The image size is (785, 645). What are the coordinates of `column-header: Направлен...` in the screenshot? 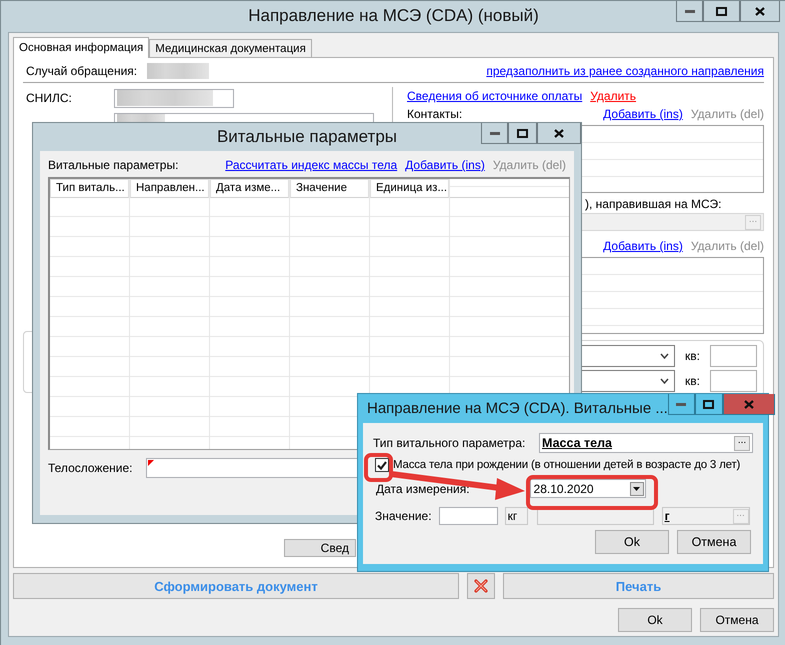 It's located at (169, 188).